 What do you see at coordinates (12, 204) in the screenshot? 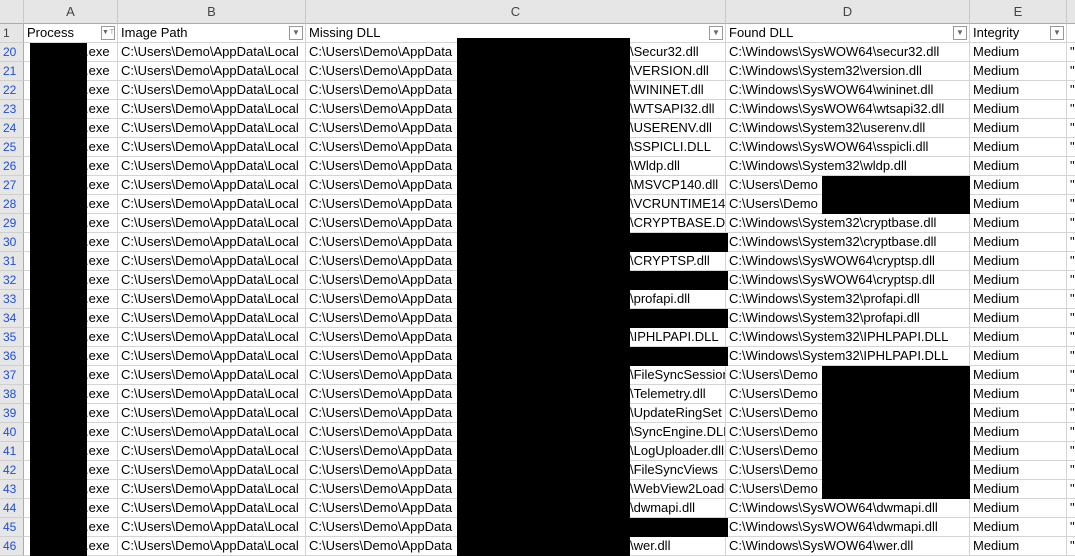
I see `row-number: 28` at bounding box center [12, 204].